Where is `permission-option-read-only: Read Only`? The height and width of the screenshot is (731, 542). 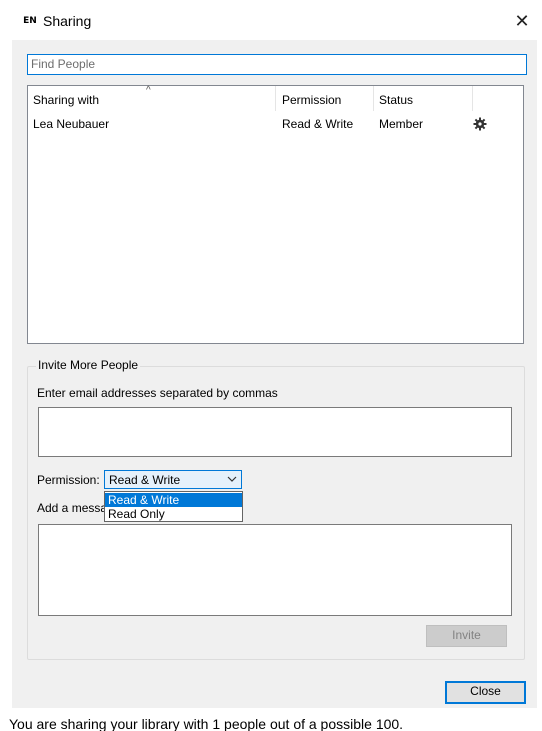
permission-option-read-only: Read Only is located at coordinates (173, 514).